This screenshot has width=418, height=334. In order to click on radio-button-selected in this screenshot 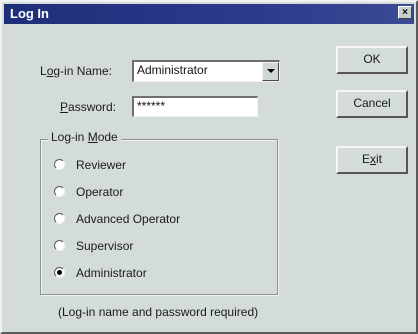, I will do `click(59, 272)`.